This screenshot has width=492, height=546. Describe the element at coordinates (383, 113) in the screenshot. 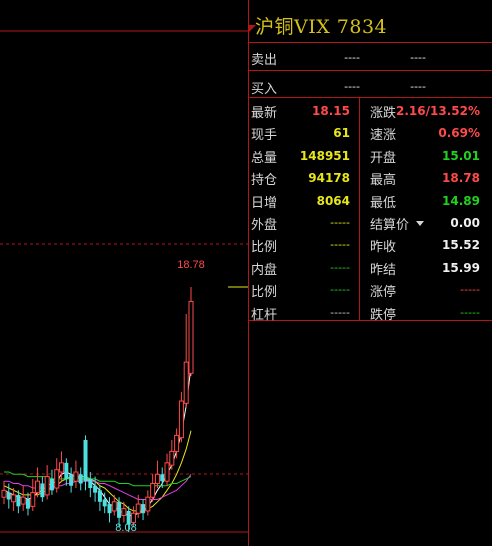

I see `quote-label: 涨跌` at that location.